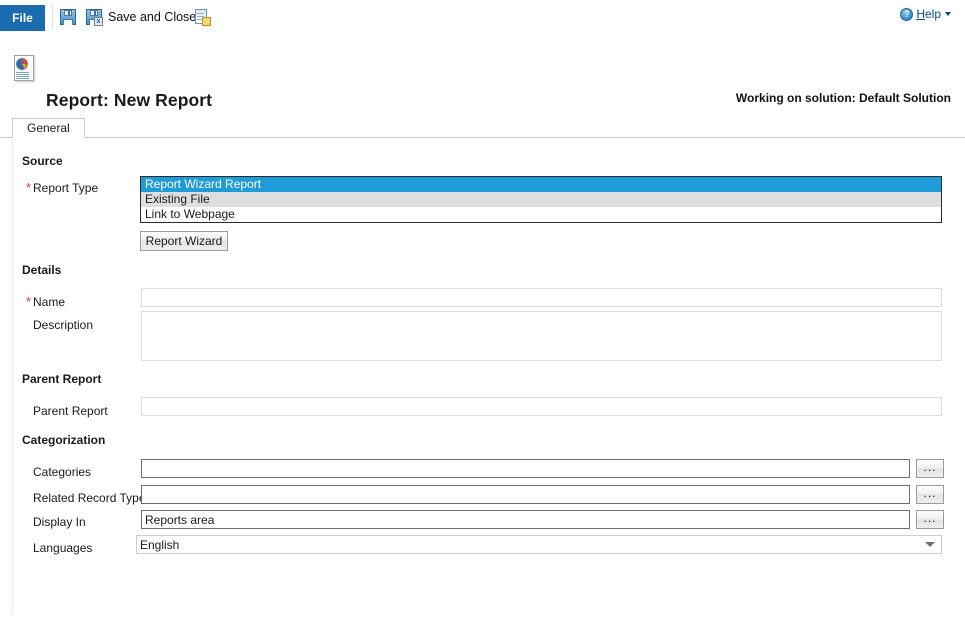 Image resolution: width=965 pixels, height=622 pixels. What do you see at coordinates (29, 301) in the screenshot?
I see `name-required-marker: *` at bounding box center [29, 301].